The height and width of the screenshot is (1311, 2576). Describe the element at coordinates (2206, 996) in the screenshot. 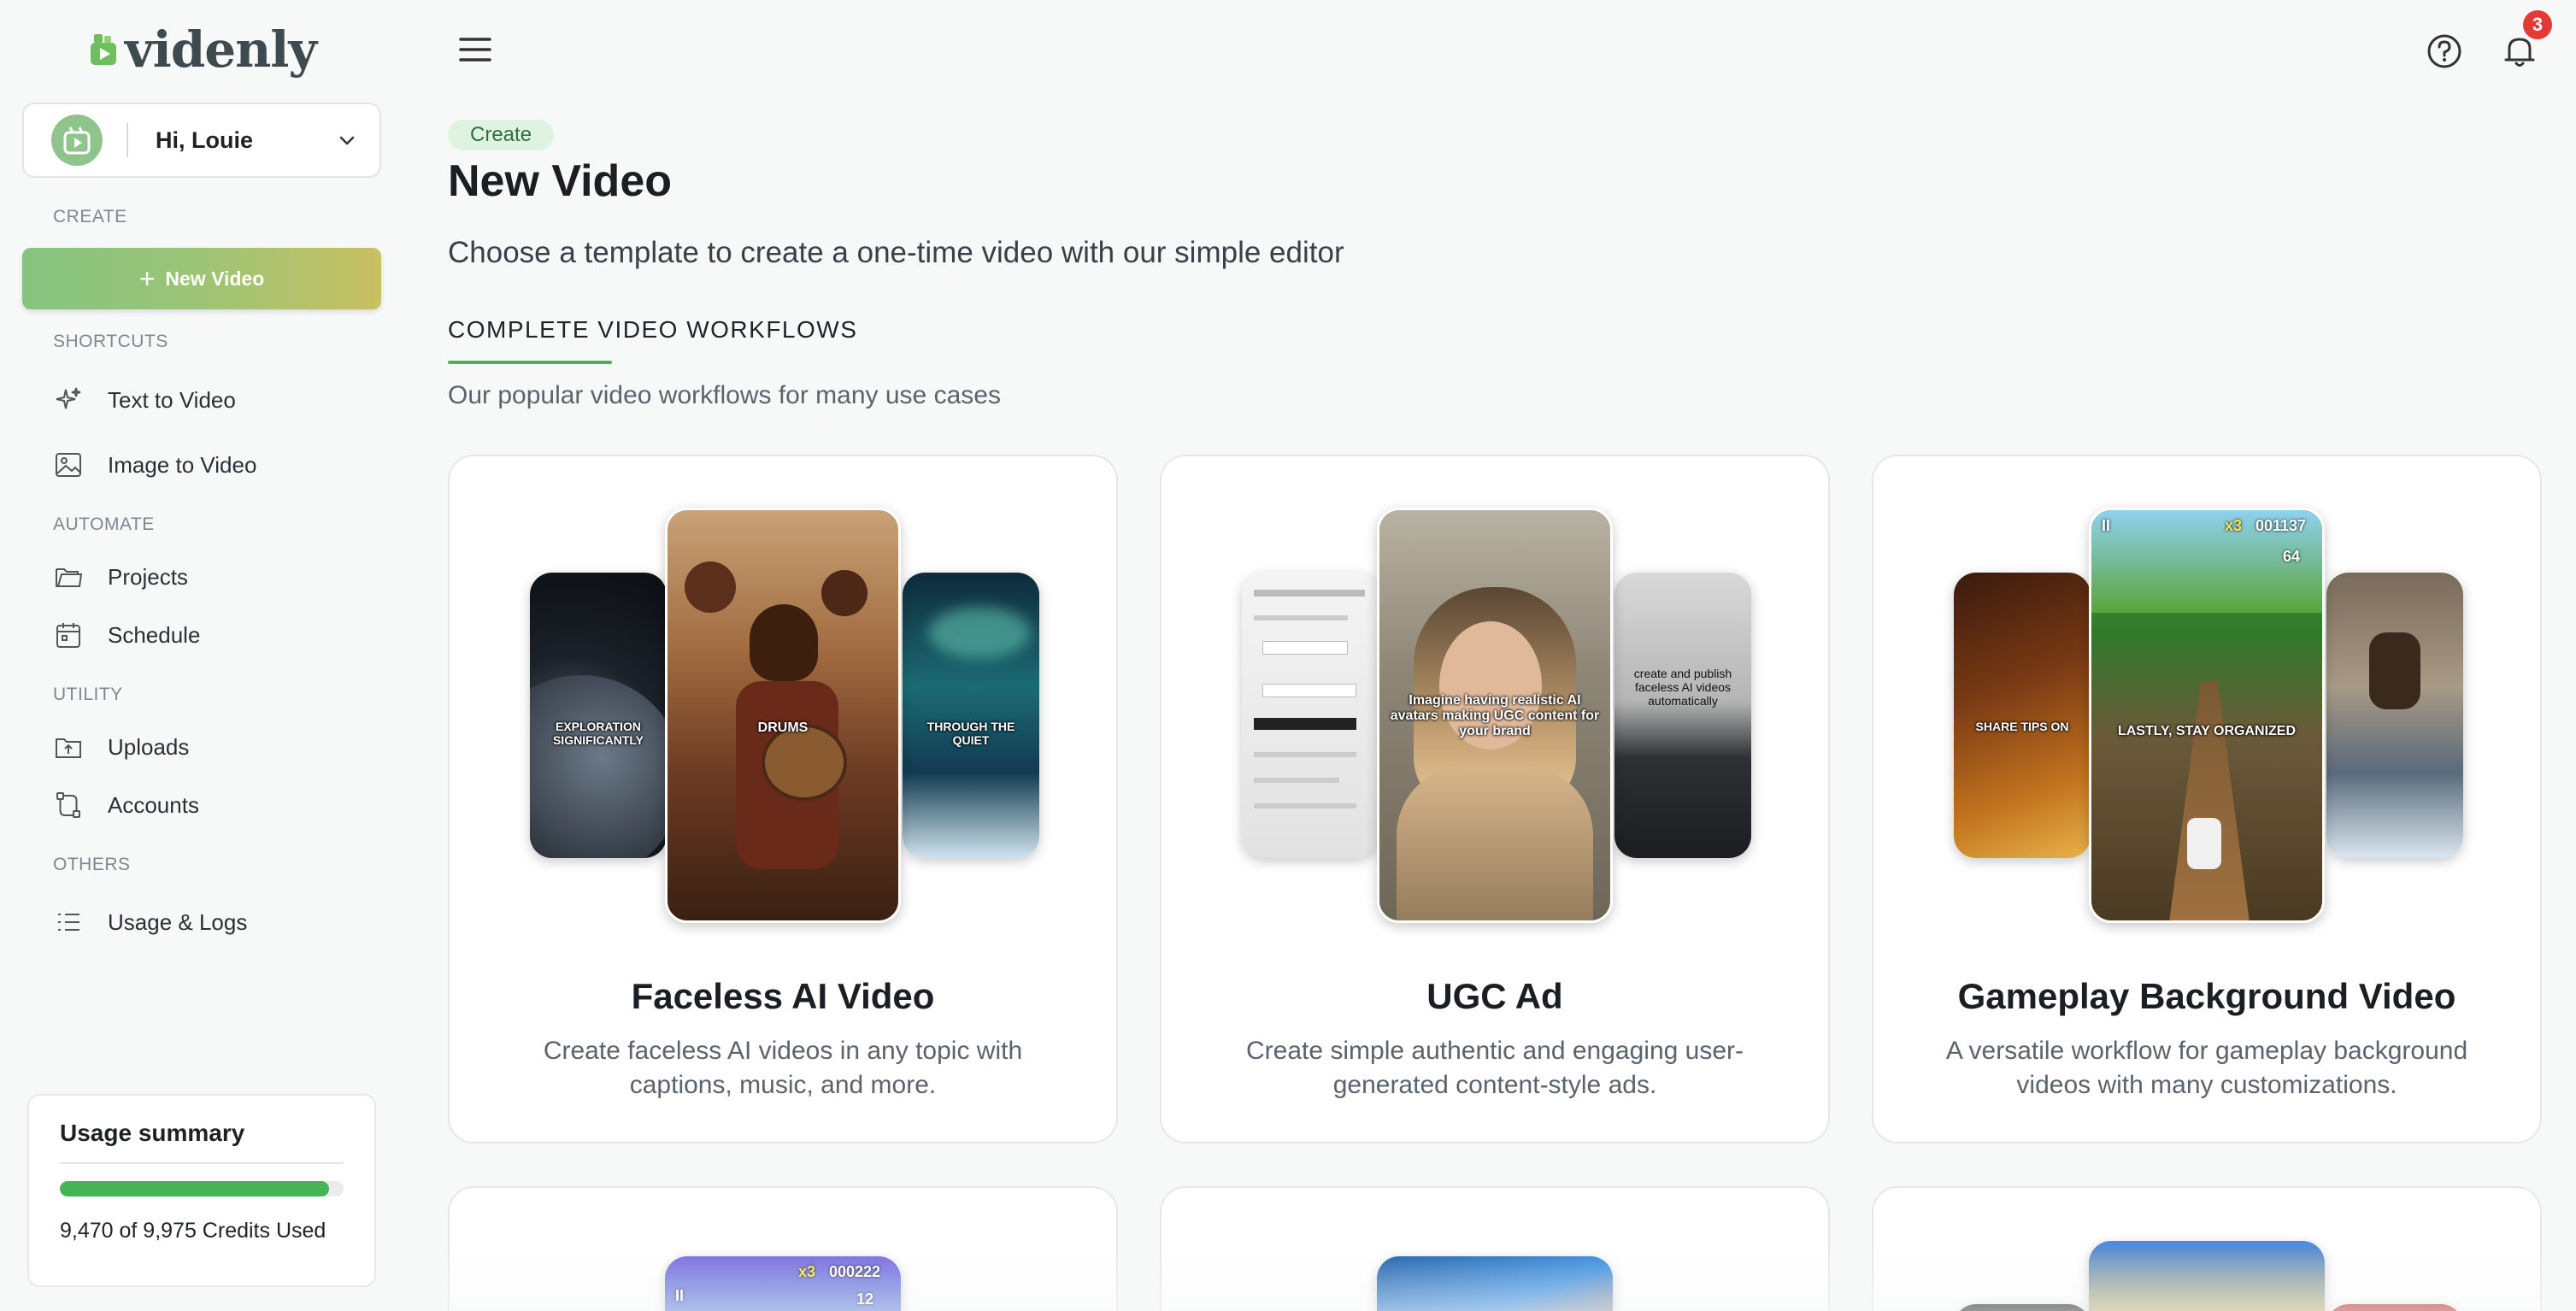

I see `card-title: Gameplay Background Video` at that location.